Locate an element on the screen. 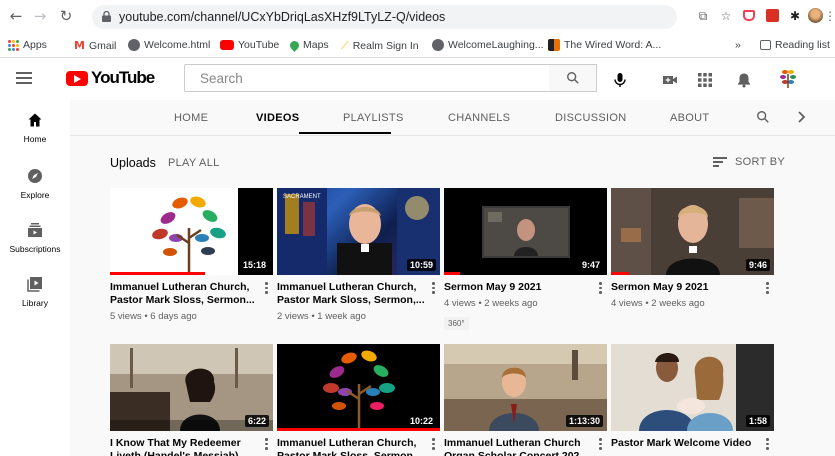 The height and width of the screenshot is (456, 835). video-duration: 9:47 is located at coordinates (590, 265).